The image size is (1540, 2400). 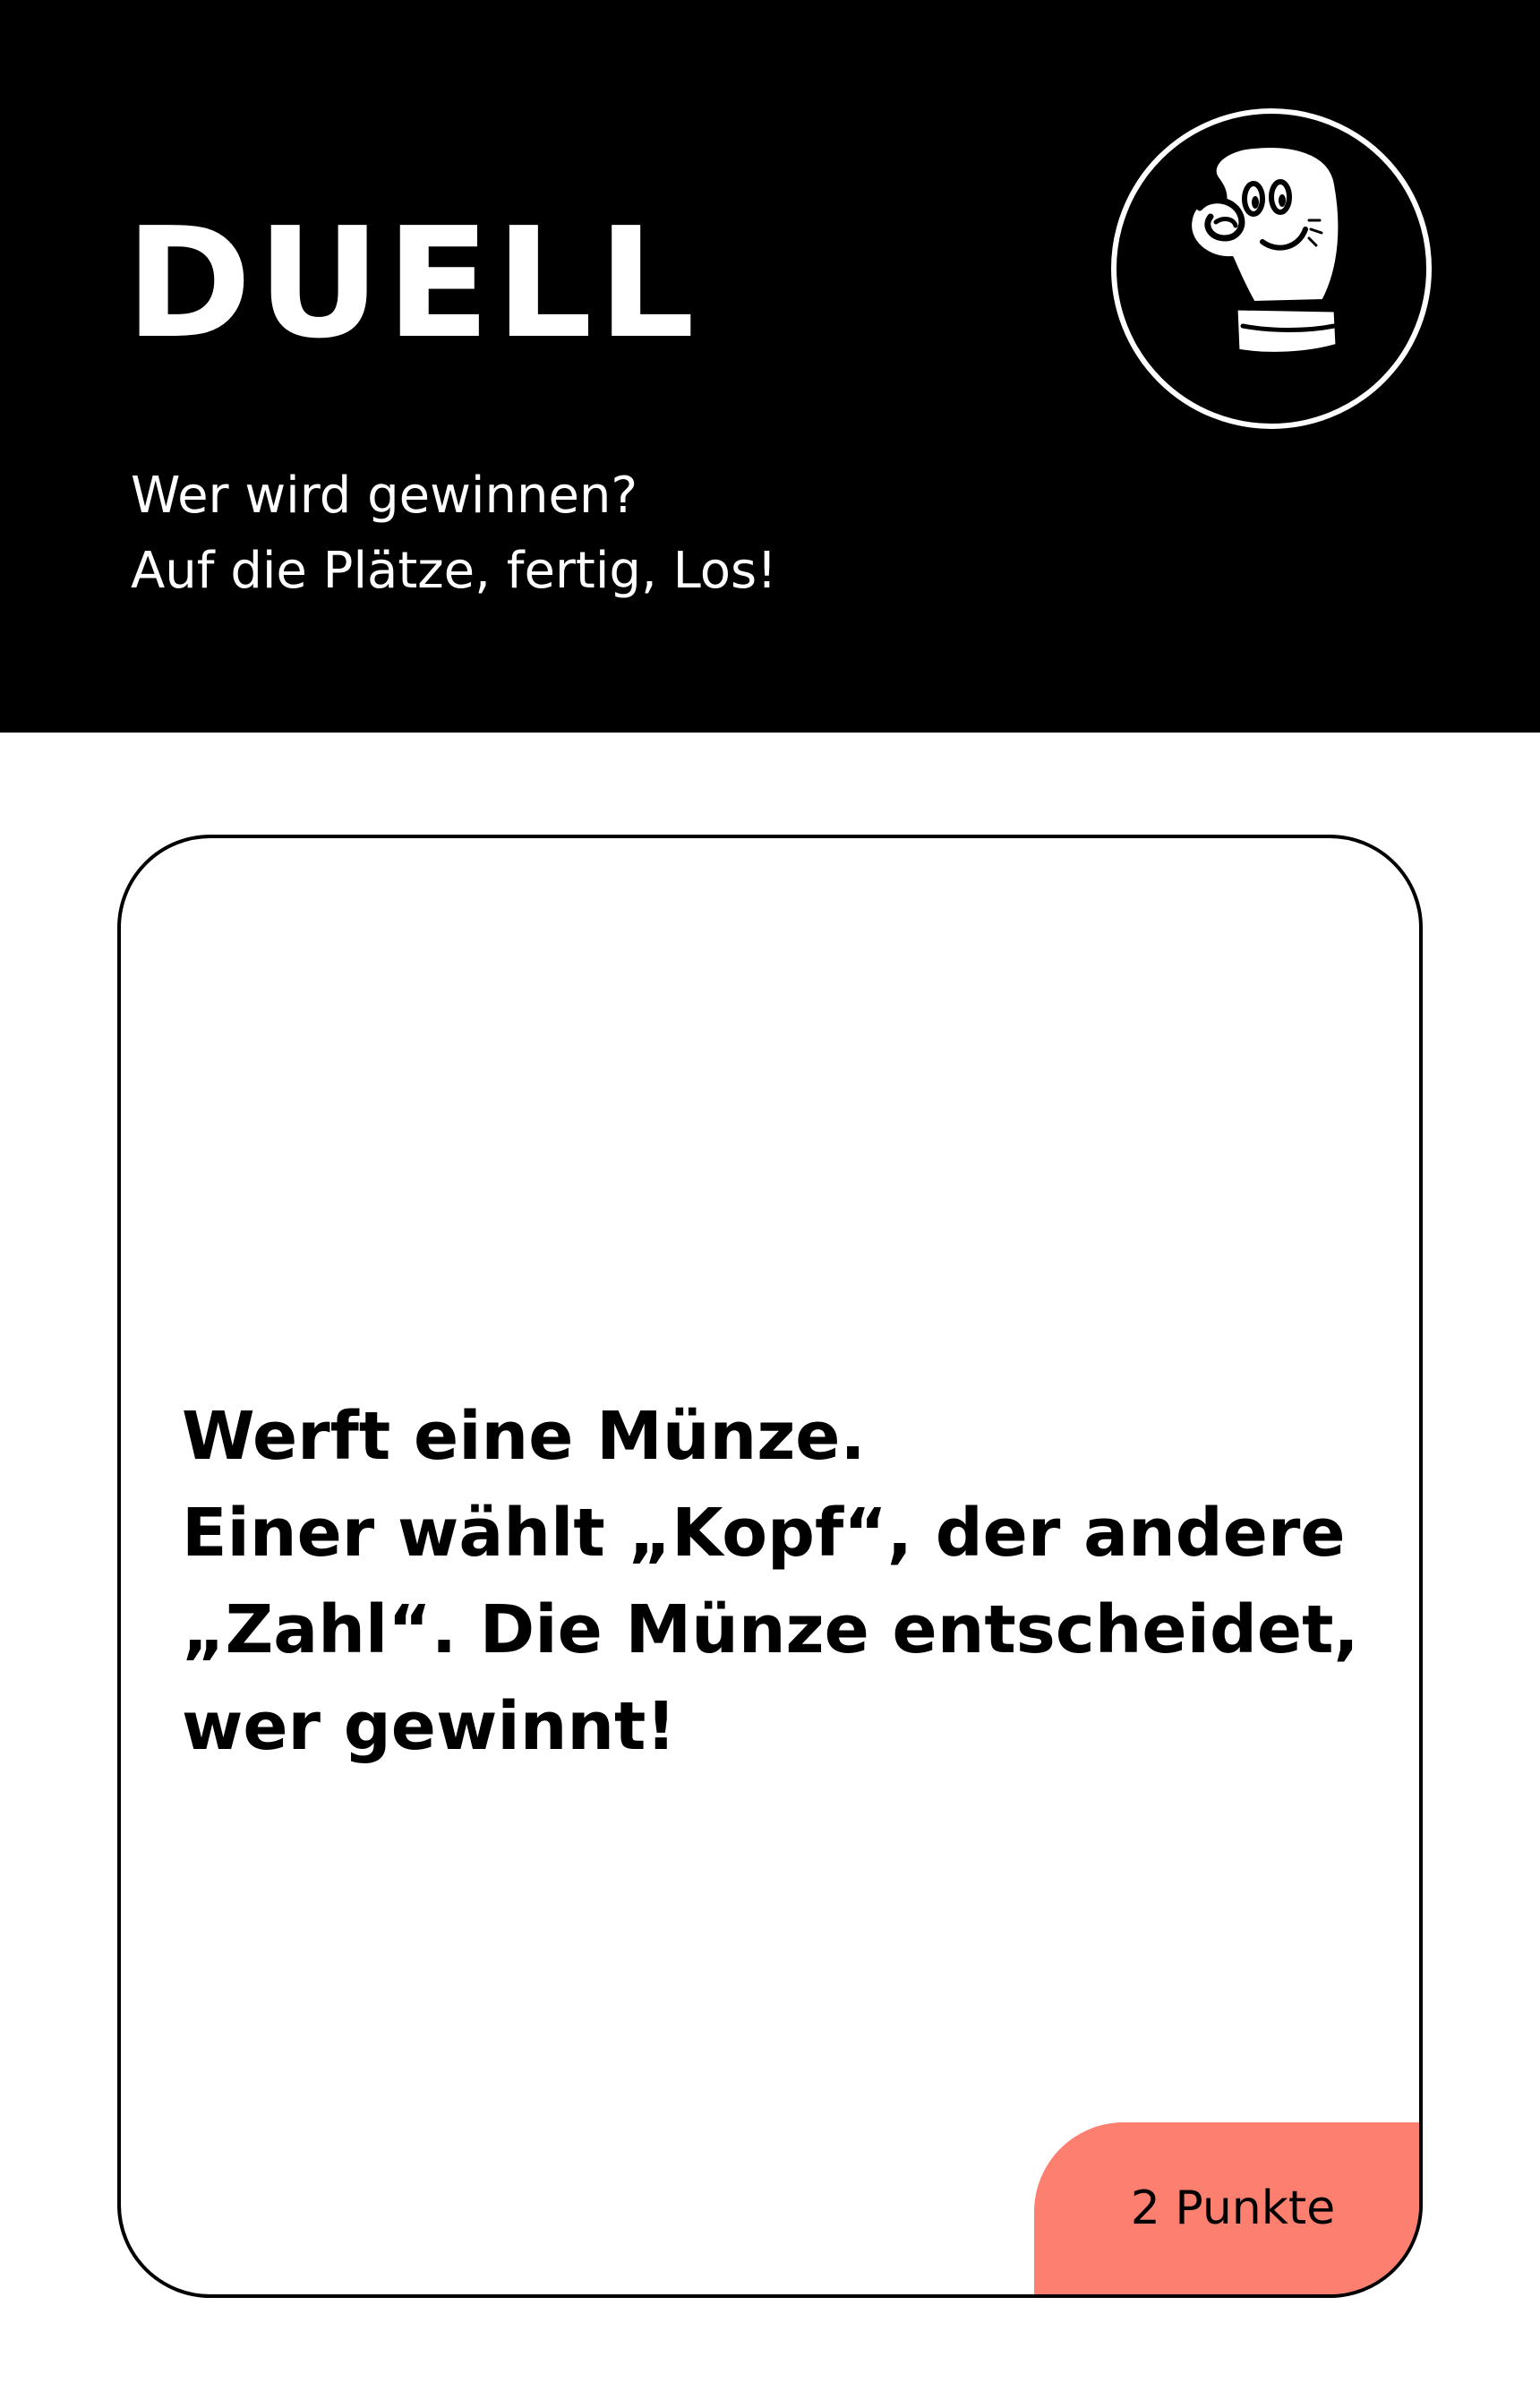 What do you see at coordinates (770, 1629) in the screenshot?
I see `task-text-line: „Zahl“. Die Münze entscheidet,` at bounding box center [770, 1629].